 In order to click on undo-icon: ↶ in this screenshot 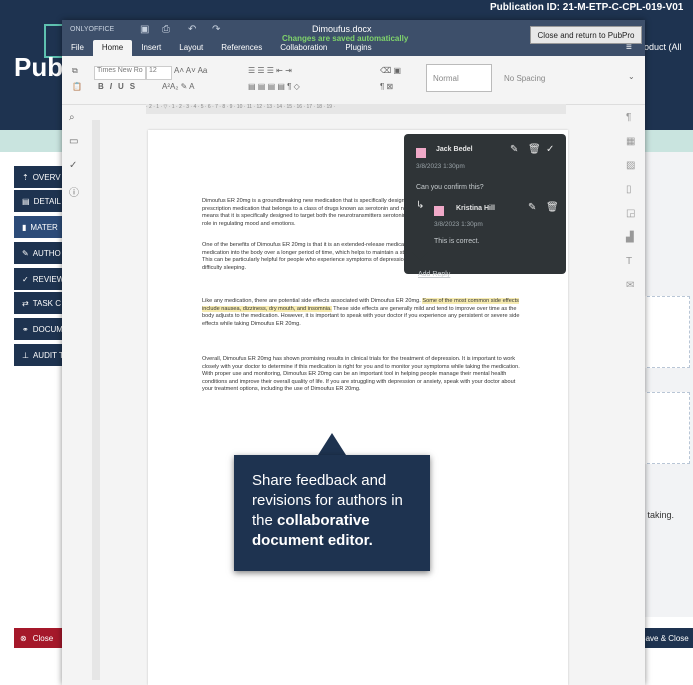, I will do `click(192, 29)`.